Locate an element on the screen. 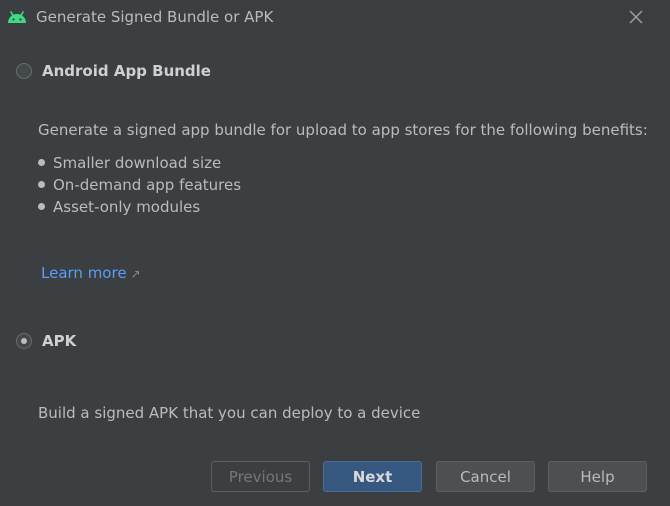  benefit-text: Smaller download size is located at coordinates (137, 163).